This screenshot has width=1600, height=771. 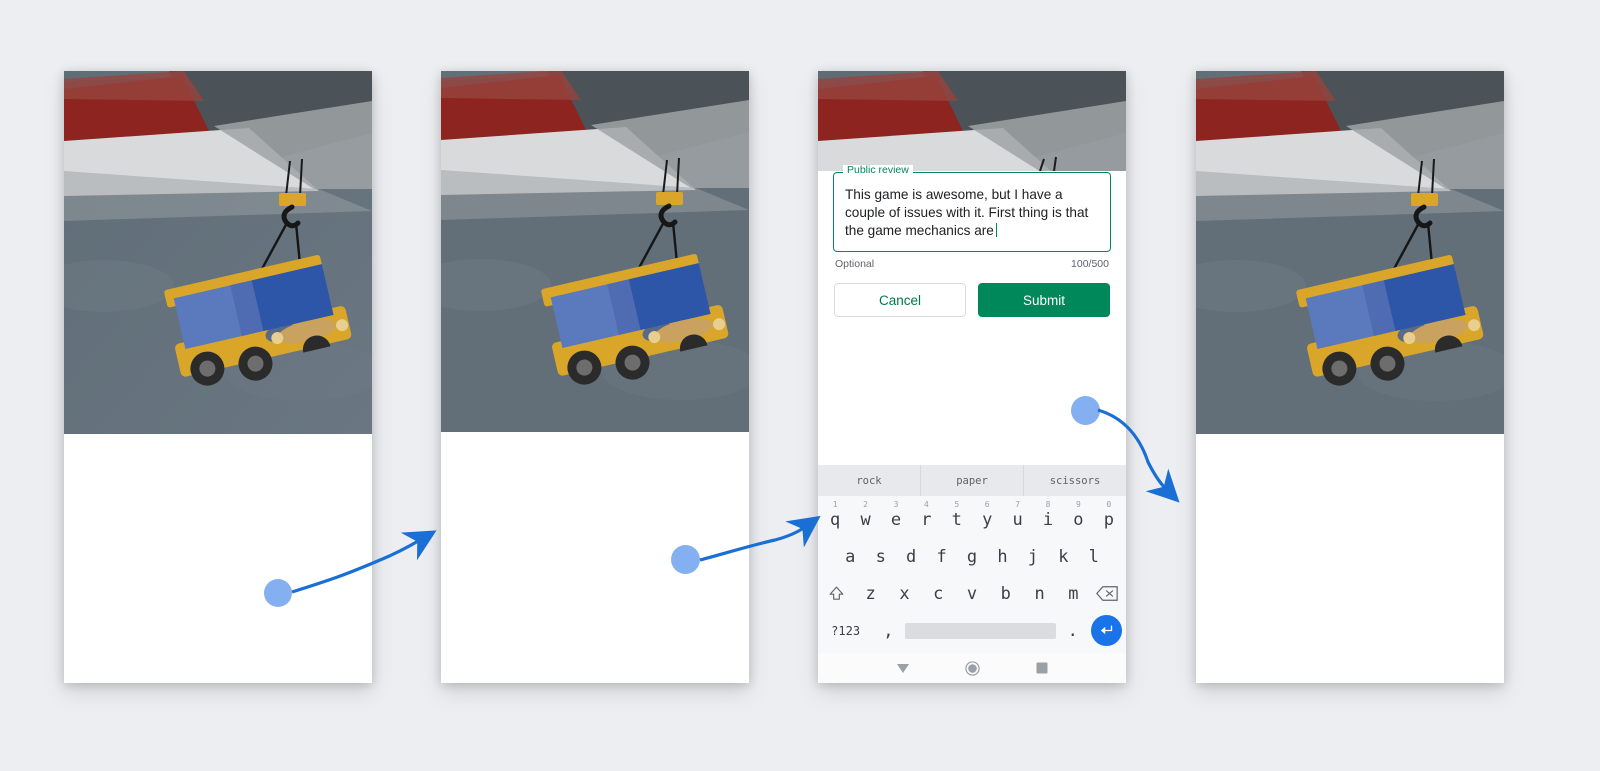 What do you see at coordinates (941, 556) in the screenshot?
I see `key-f: f` at bounding box center [941, 556].